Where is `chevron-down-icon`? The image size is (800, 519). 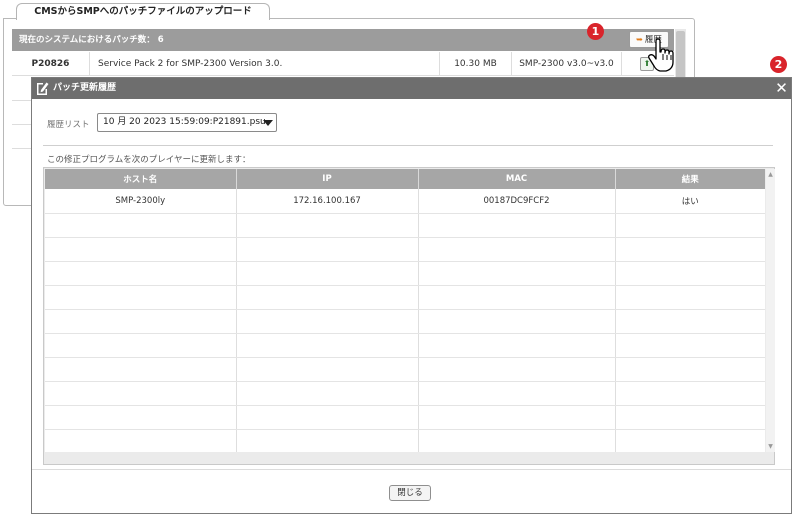 chevron-down-icon is located at coordinates (268, 123).